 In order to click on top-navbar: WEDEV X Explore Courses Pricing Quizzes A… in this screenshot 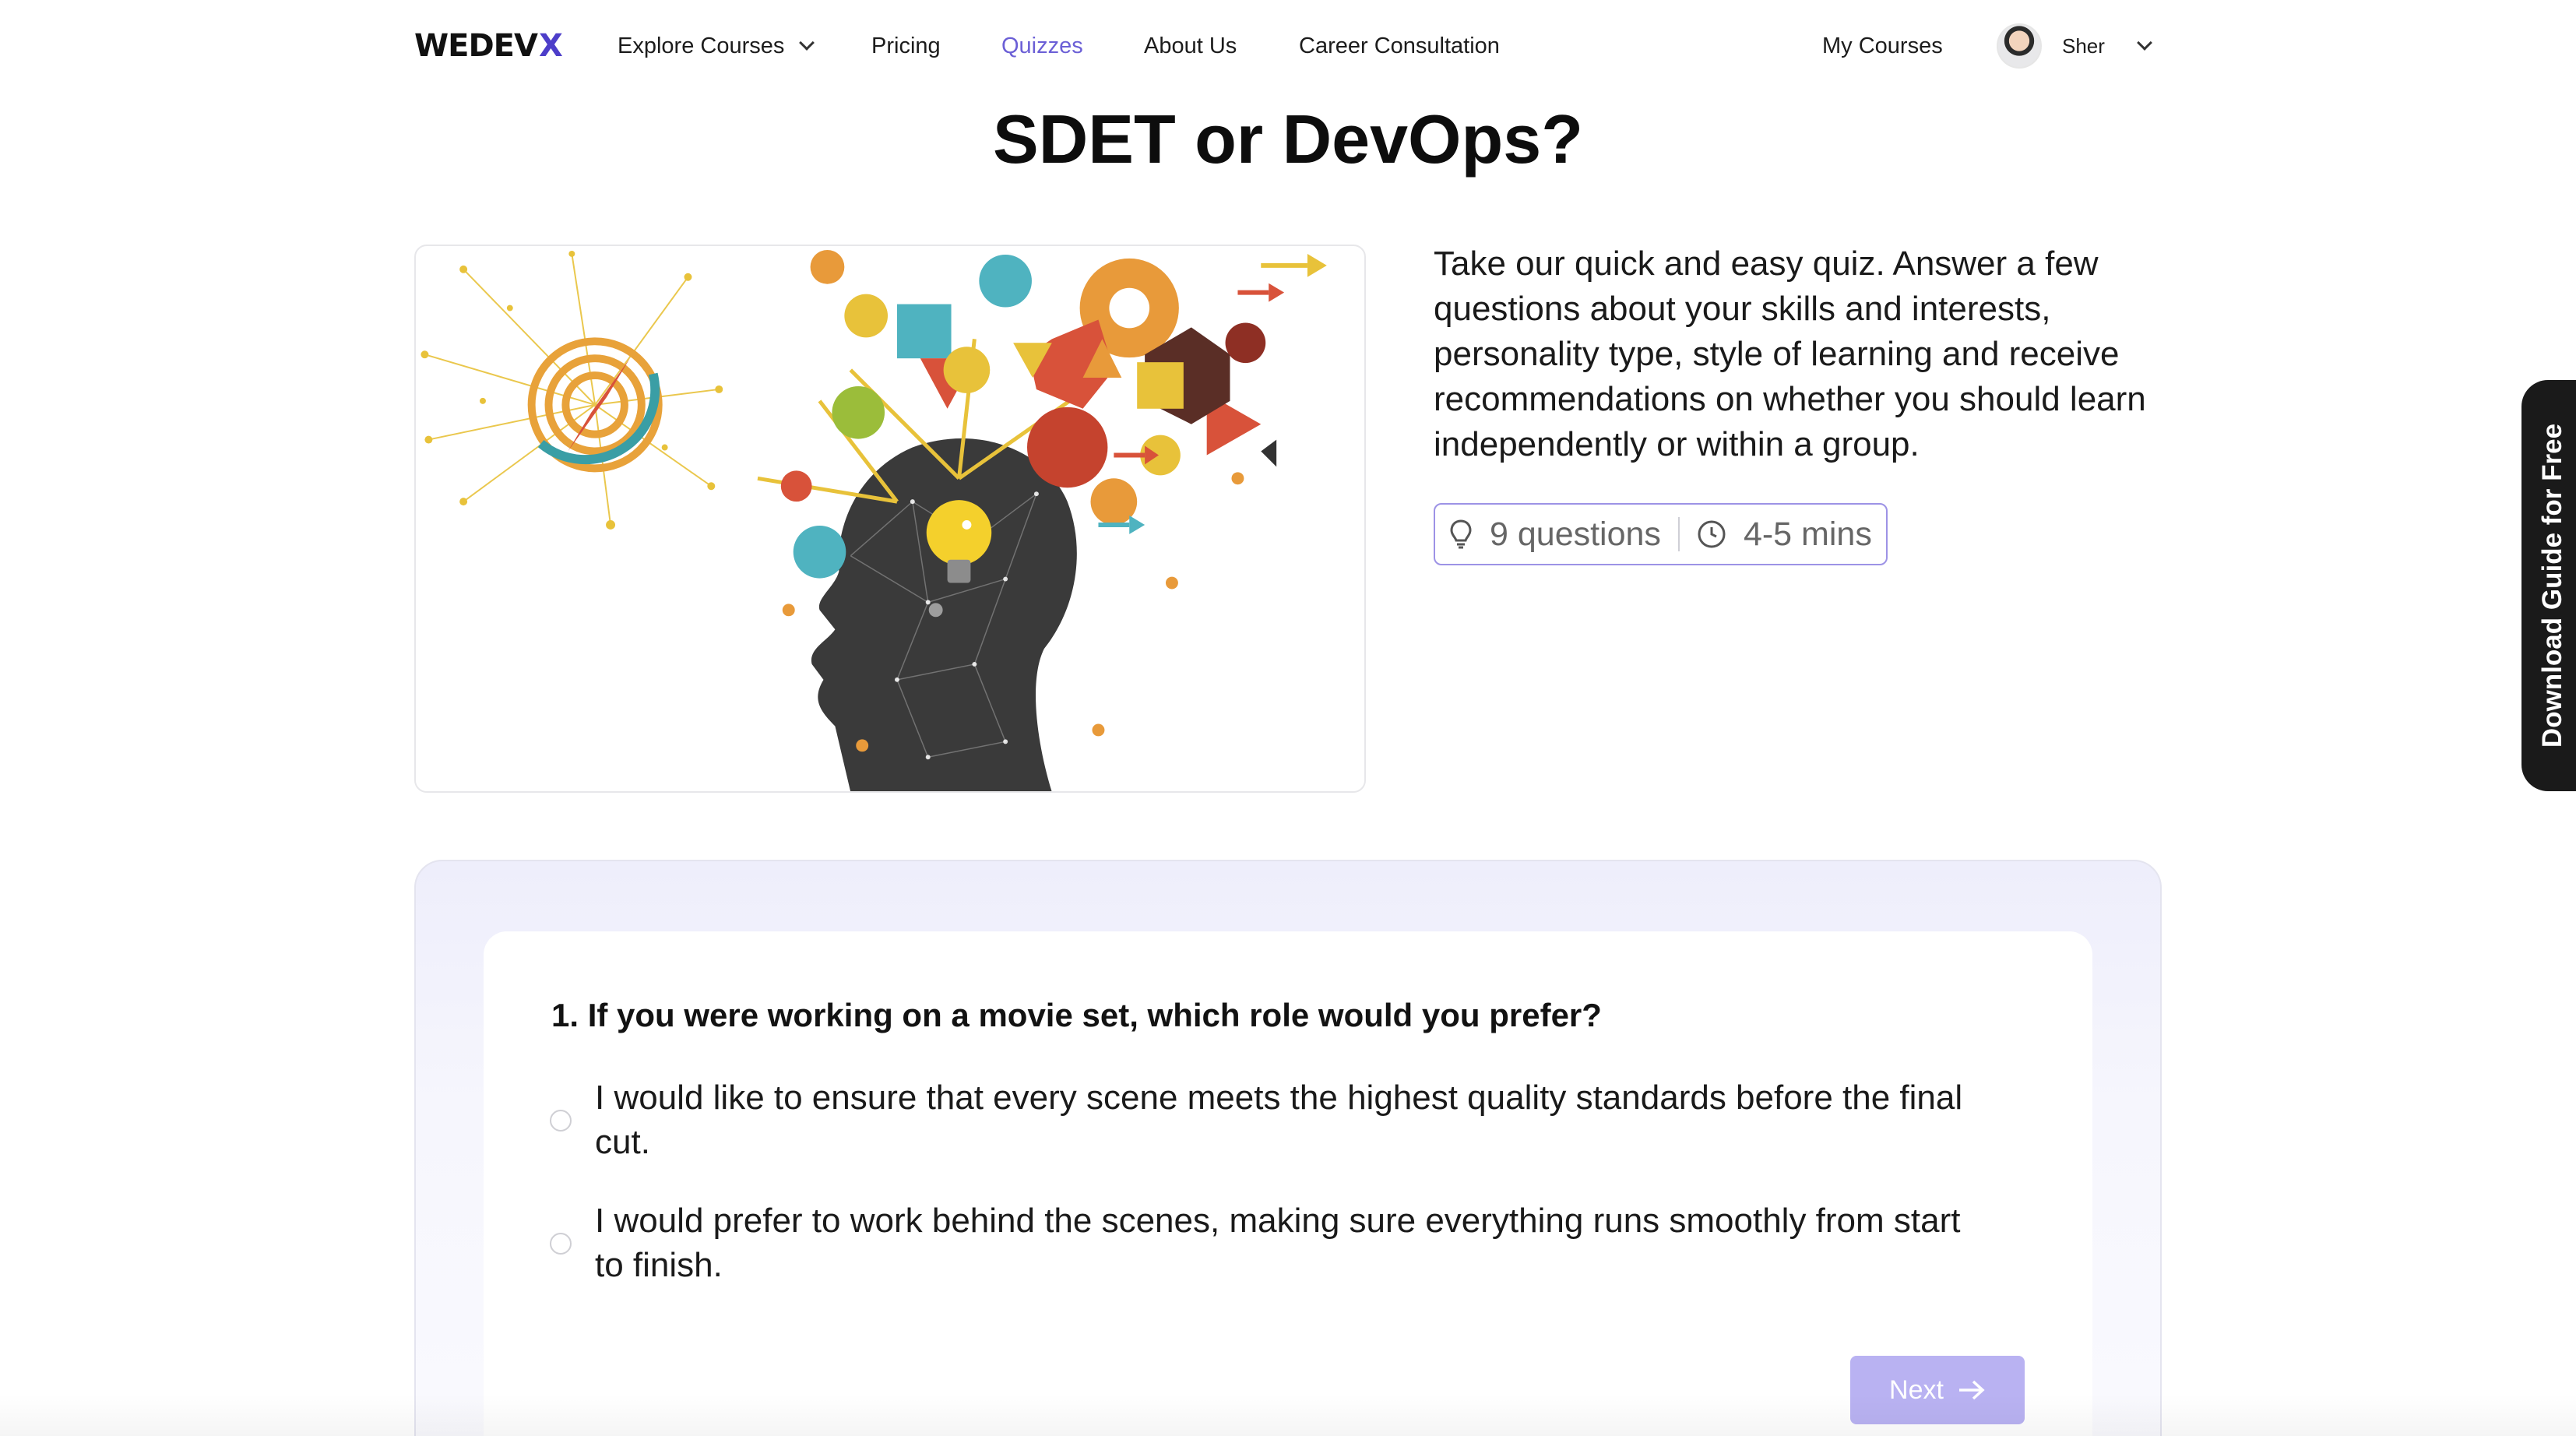, I will do `click(1288, 46)`.